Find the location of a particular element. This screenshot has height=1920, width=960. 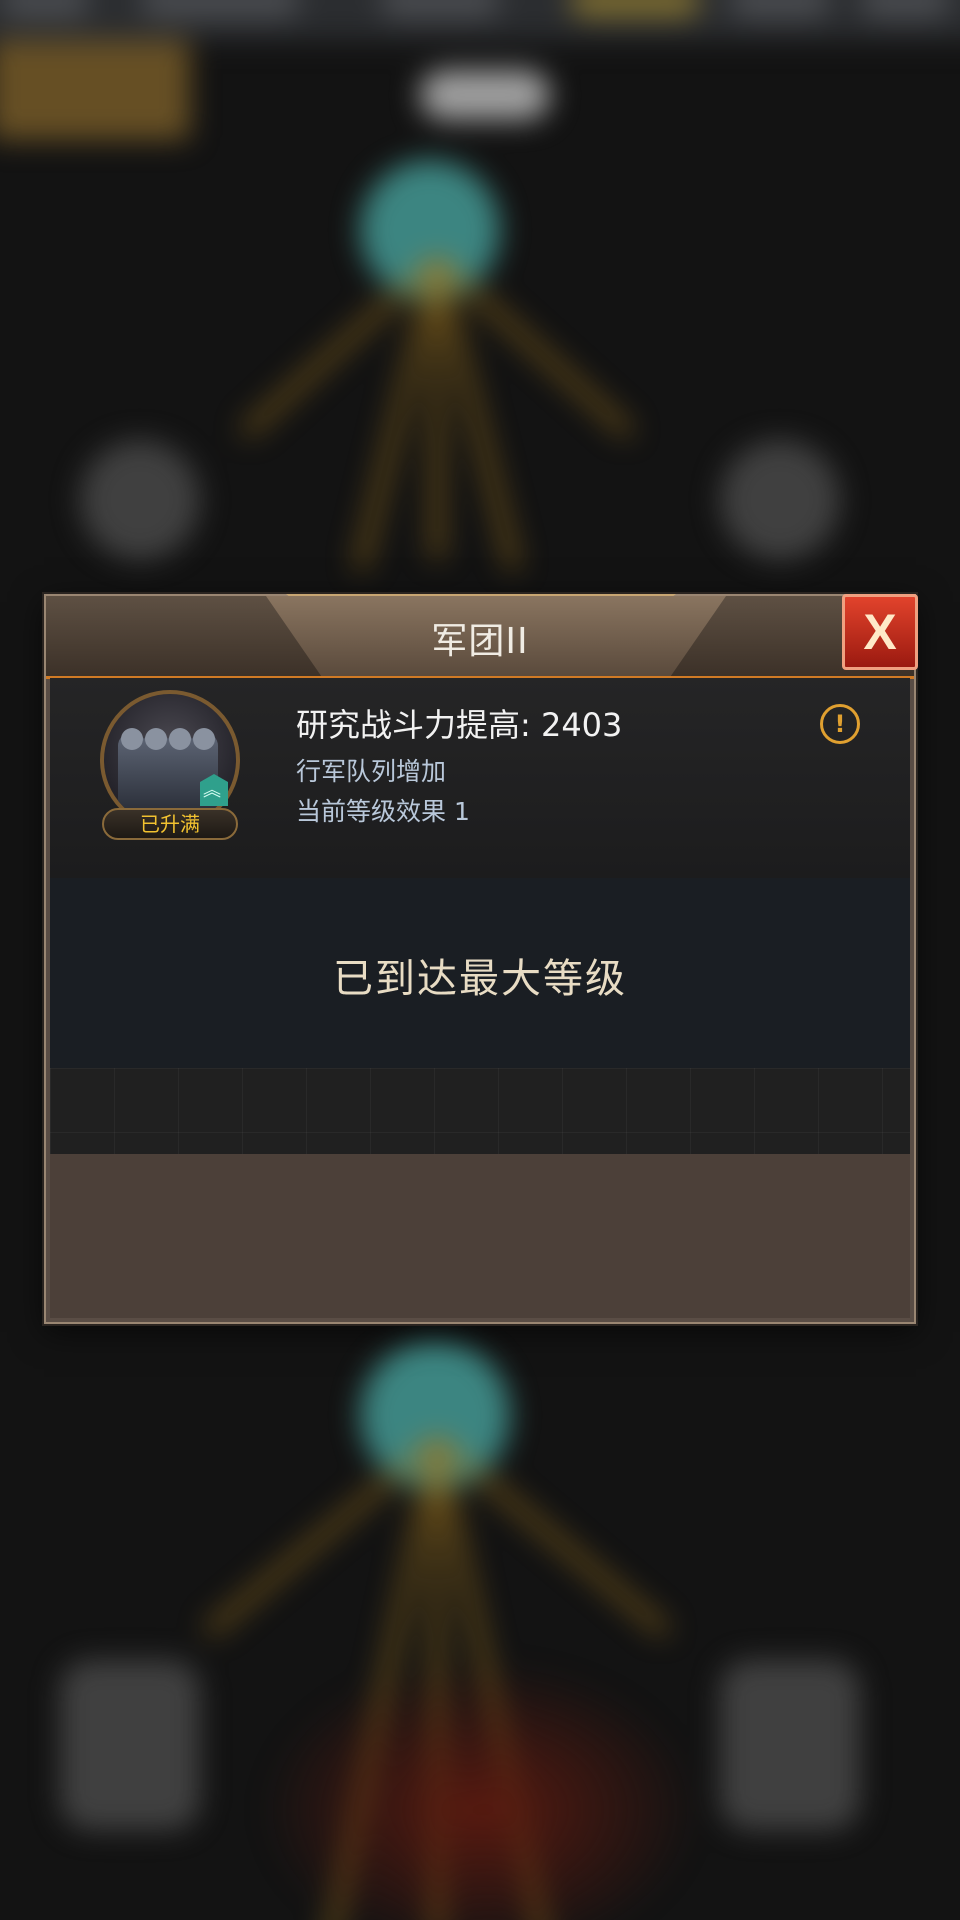

dialog-header: 军团II X is located at coordinates (482, 636).